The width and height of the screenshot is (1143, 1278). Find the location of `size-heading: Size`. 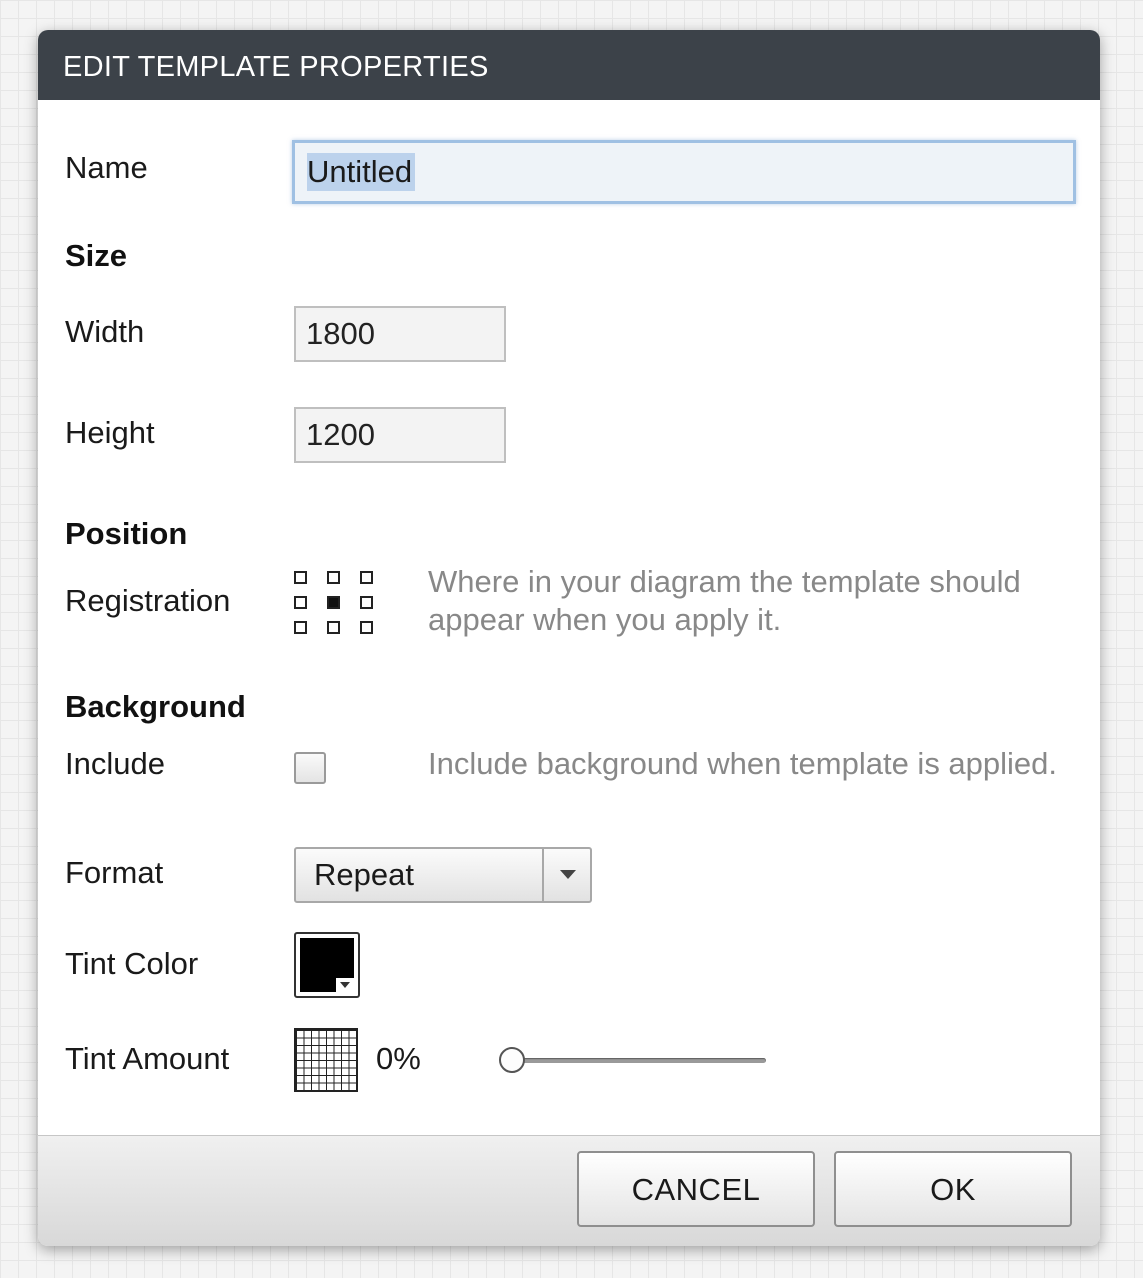

size-heading: Size is located at coordinates (96, 255).